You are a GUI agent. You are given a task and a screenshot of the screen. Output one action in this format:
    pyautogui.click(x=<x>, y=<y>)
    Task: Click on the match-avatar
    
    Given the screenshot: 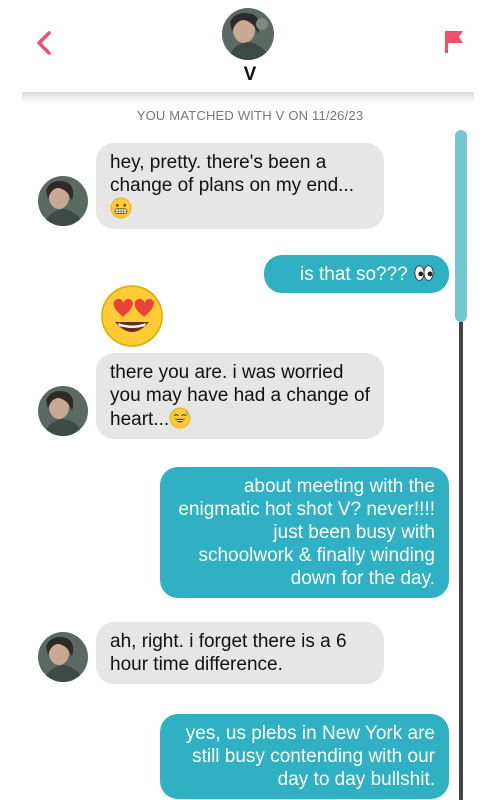 What is the action you would take?
    pyautogui.click(x=248, y=34)
    